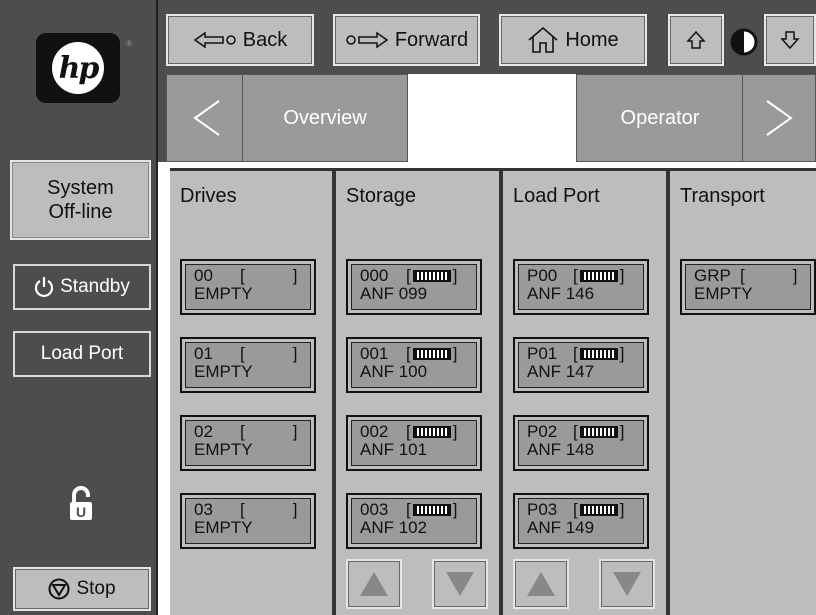 Image resolution: width=816 pixels, height=615 pixels. Describe the element at coordinates (80, 200) in the screenshot. I see `system-status-button: System Off-line` at that location.